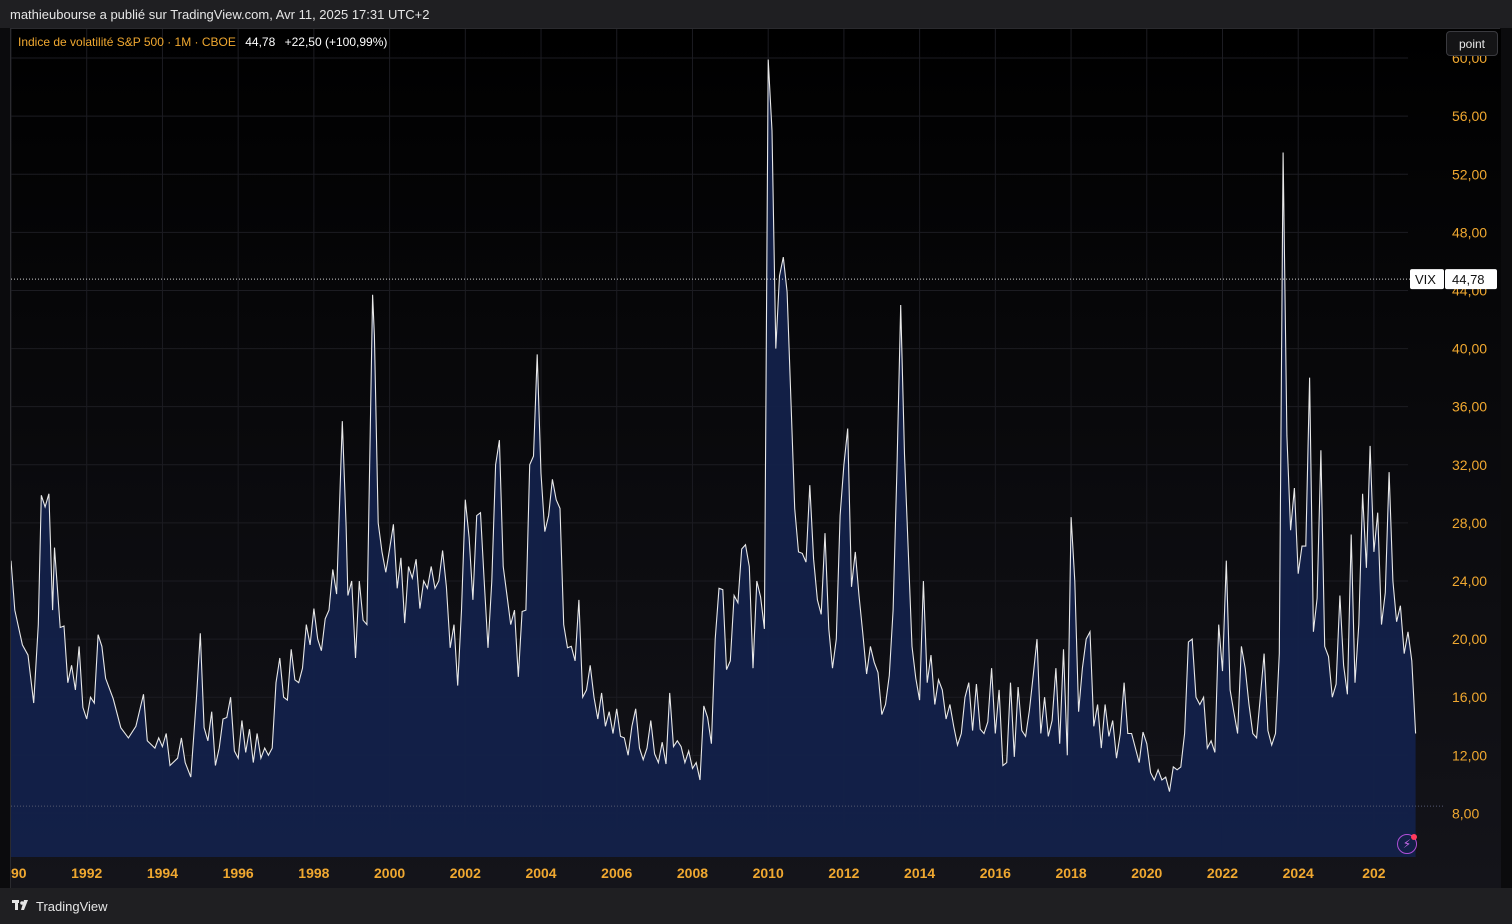 The image size is (1512, 924). What do you see at coordinates (21, 906) in the screenshot?
I see `tradingview-logo-icon` at bounding box center [21, 906].